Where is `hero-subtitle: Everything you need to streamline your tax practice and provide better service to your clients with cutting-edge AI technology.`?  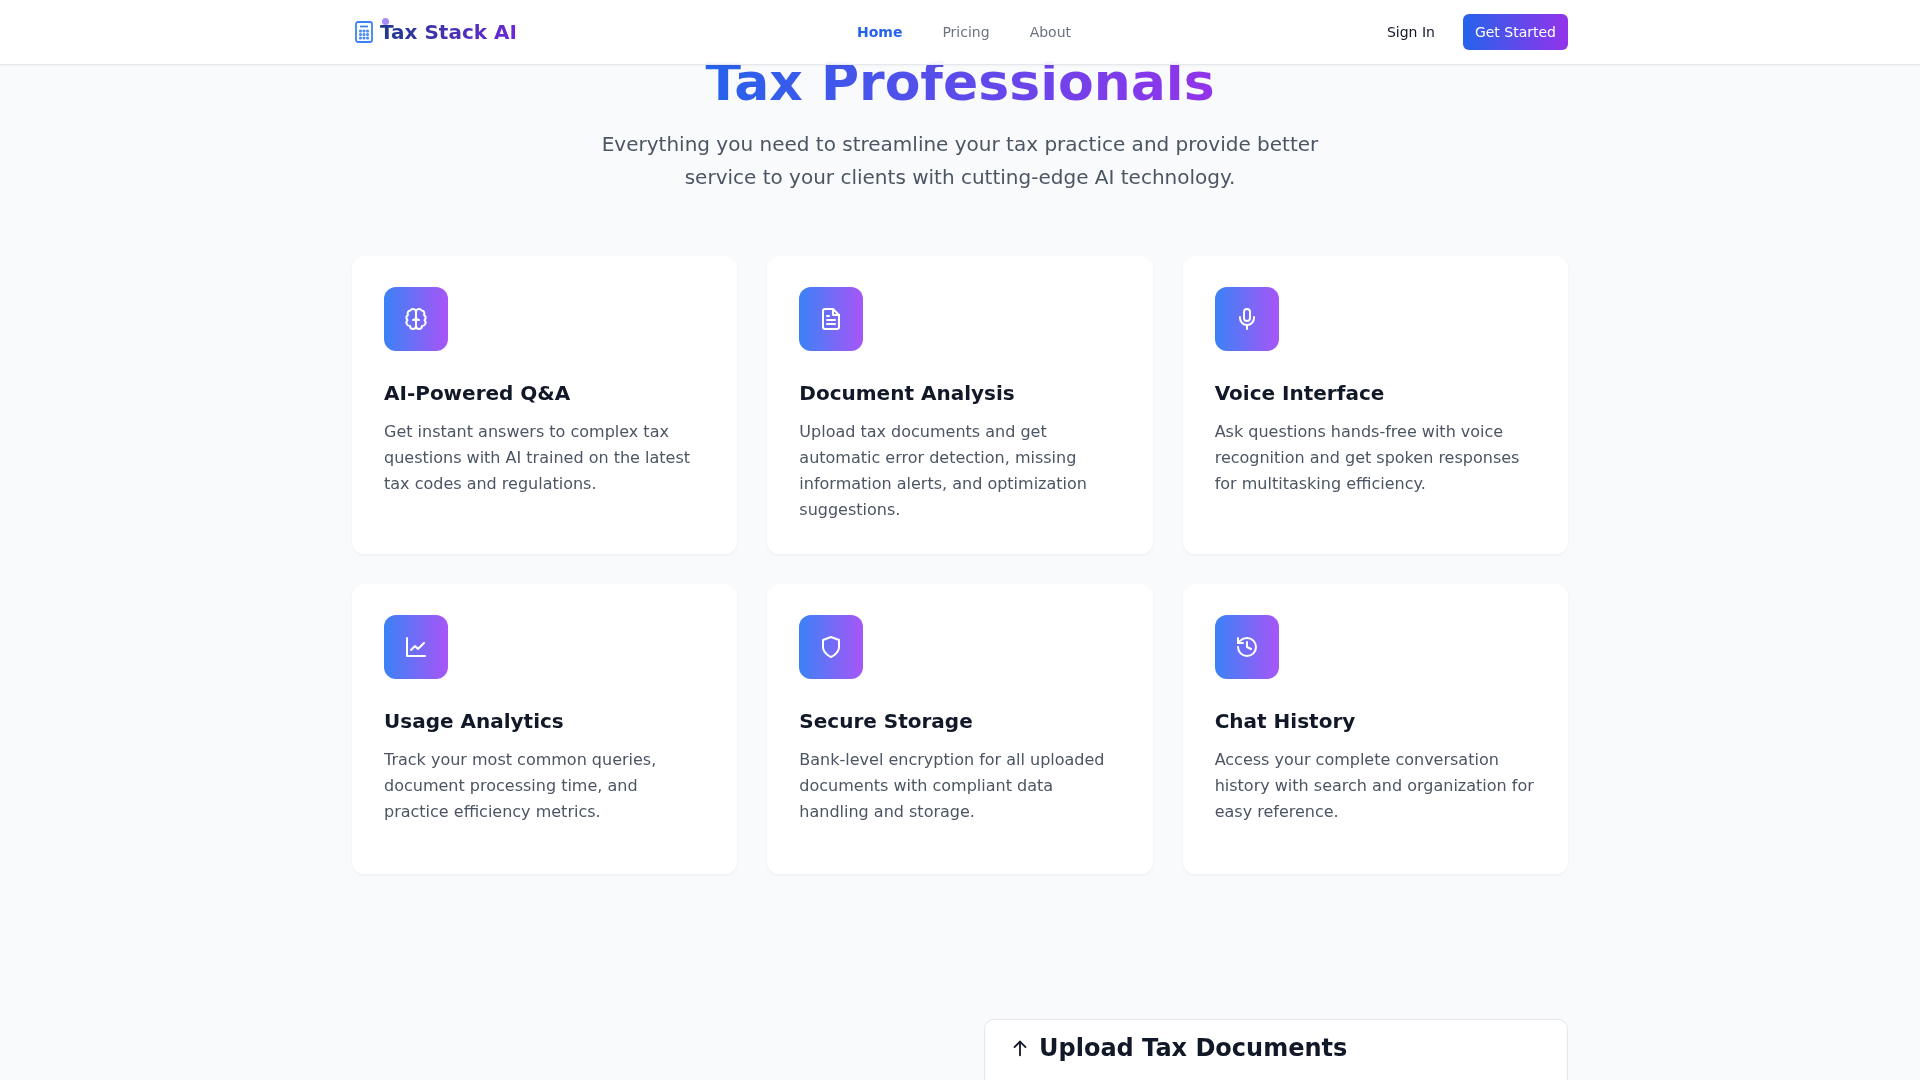
hero-subtitle: Everything you need to streamline your tax practice and provide better service to your clients with cutting-edge AI technology. is located at coordinates (960, 161).